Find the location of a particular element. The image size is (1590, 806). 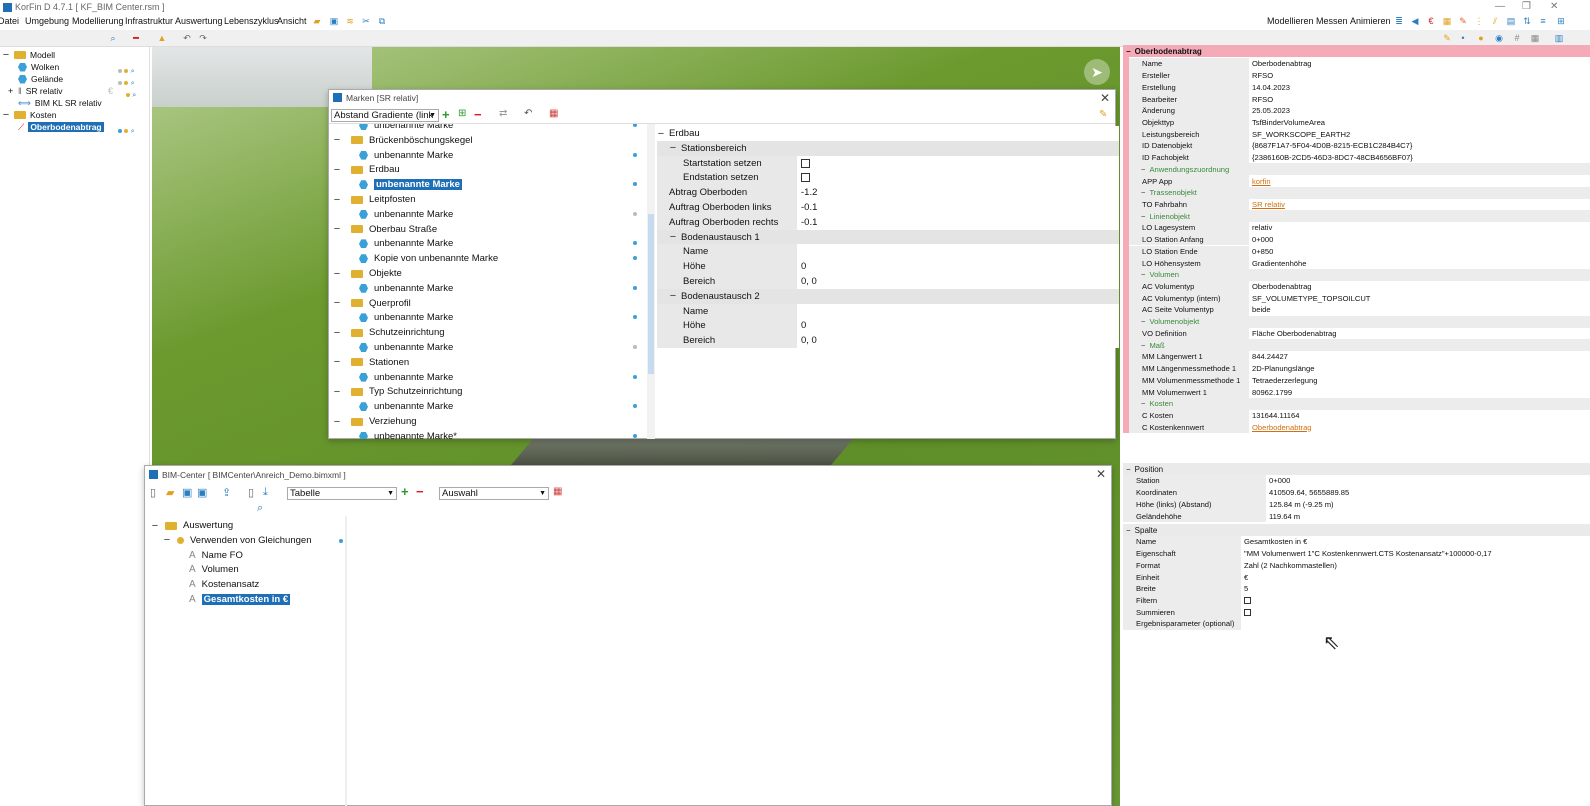

compass-icon: ➤ is located at coordinates (1097, 72).